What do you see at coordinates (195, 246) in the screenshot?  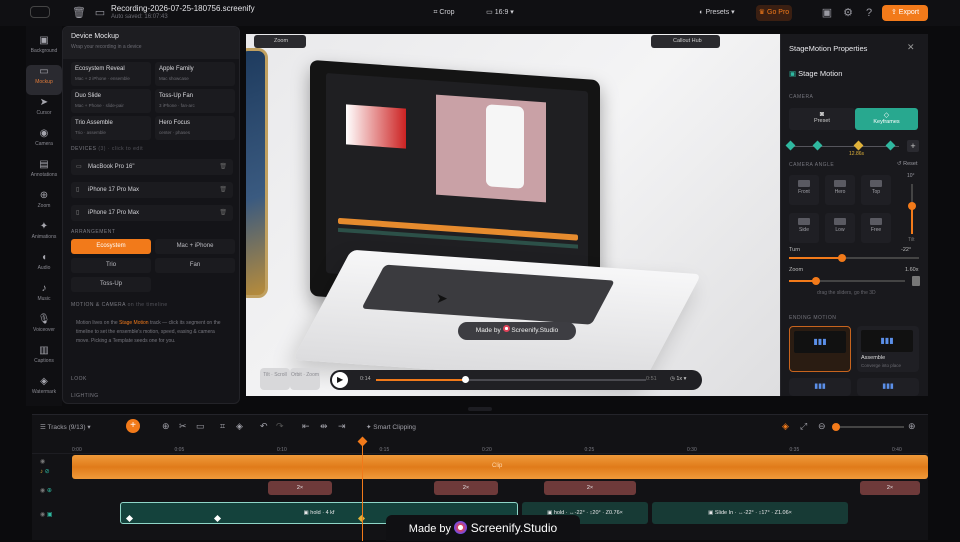 I see `arrangement-mac-iphone: Mac + iPhone` at bounding box center [195, 246].